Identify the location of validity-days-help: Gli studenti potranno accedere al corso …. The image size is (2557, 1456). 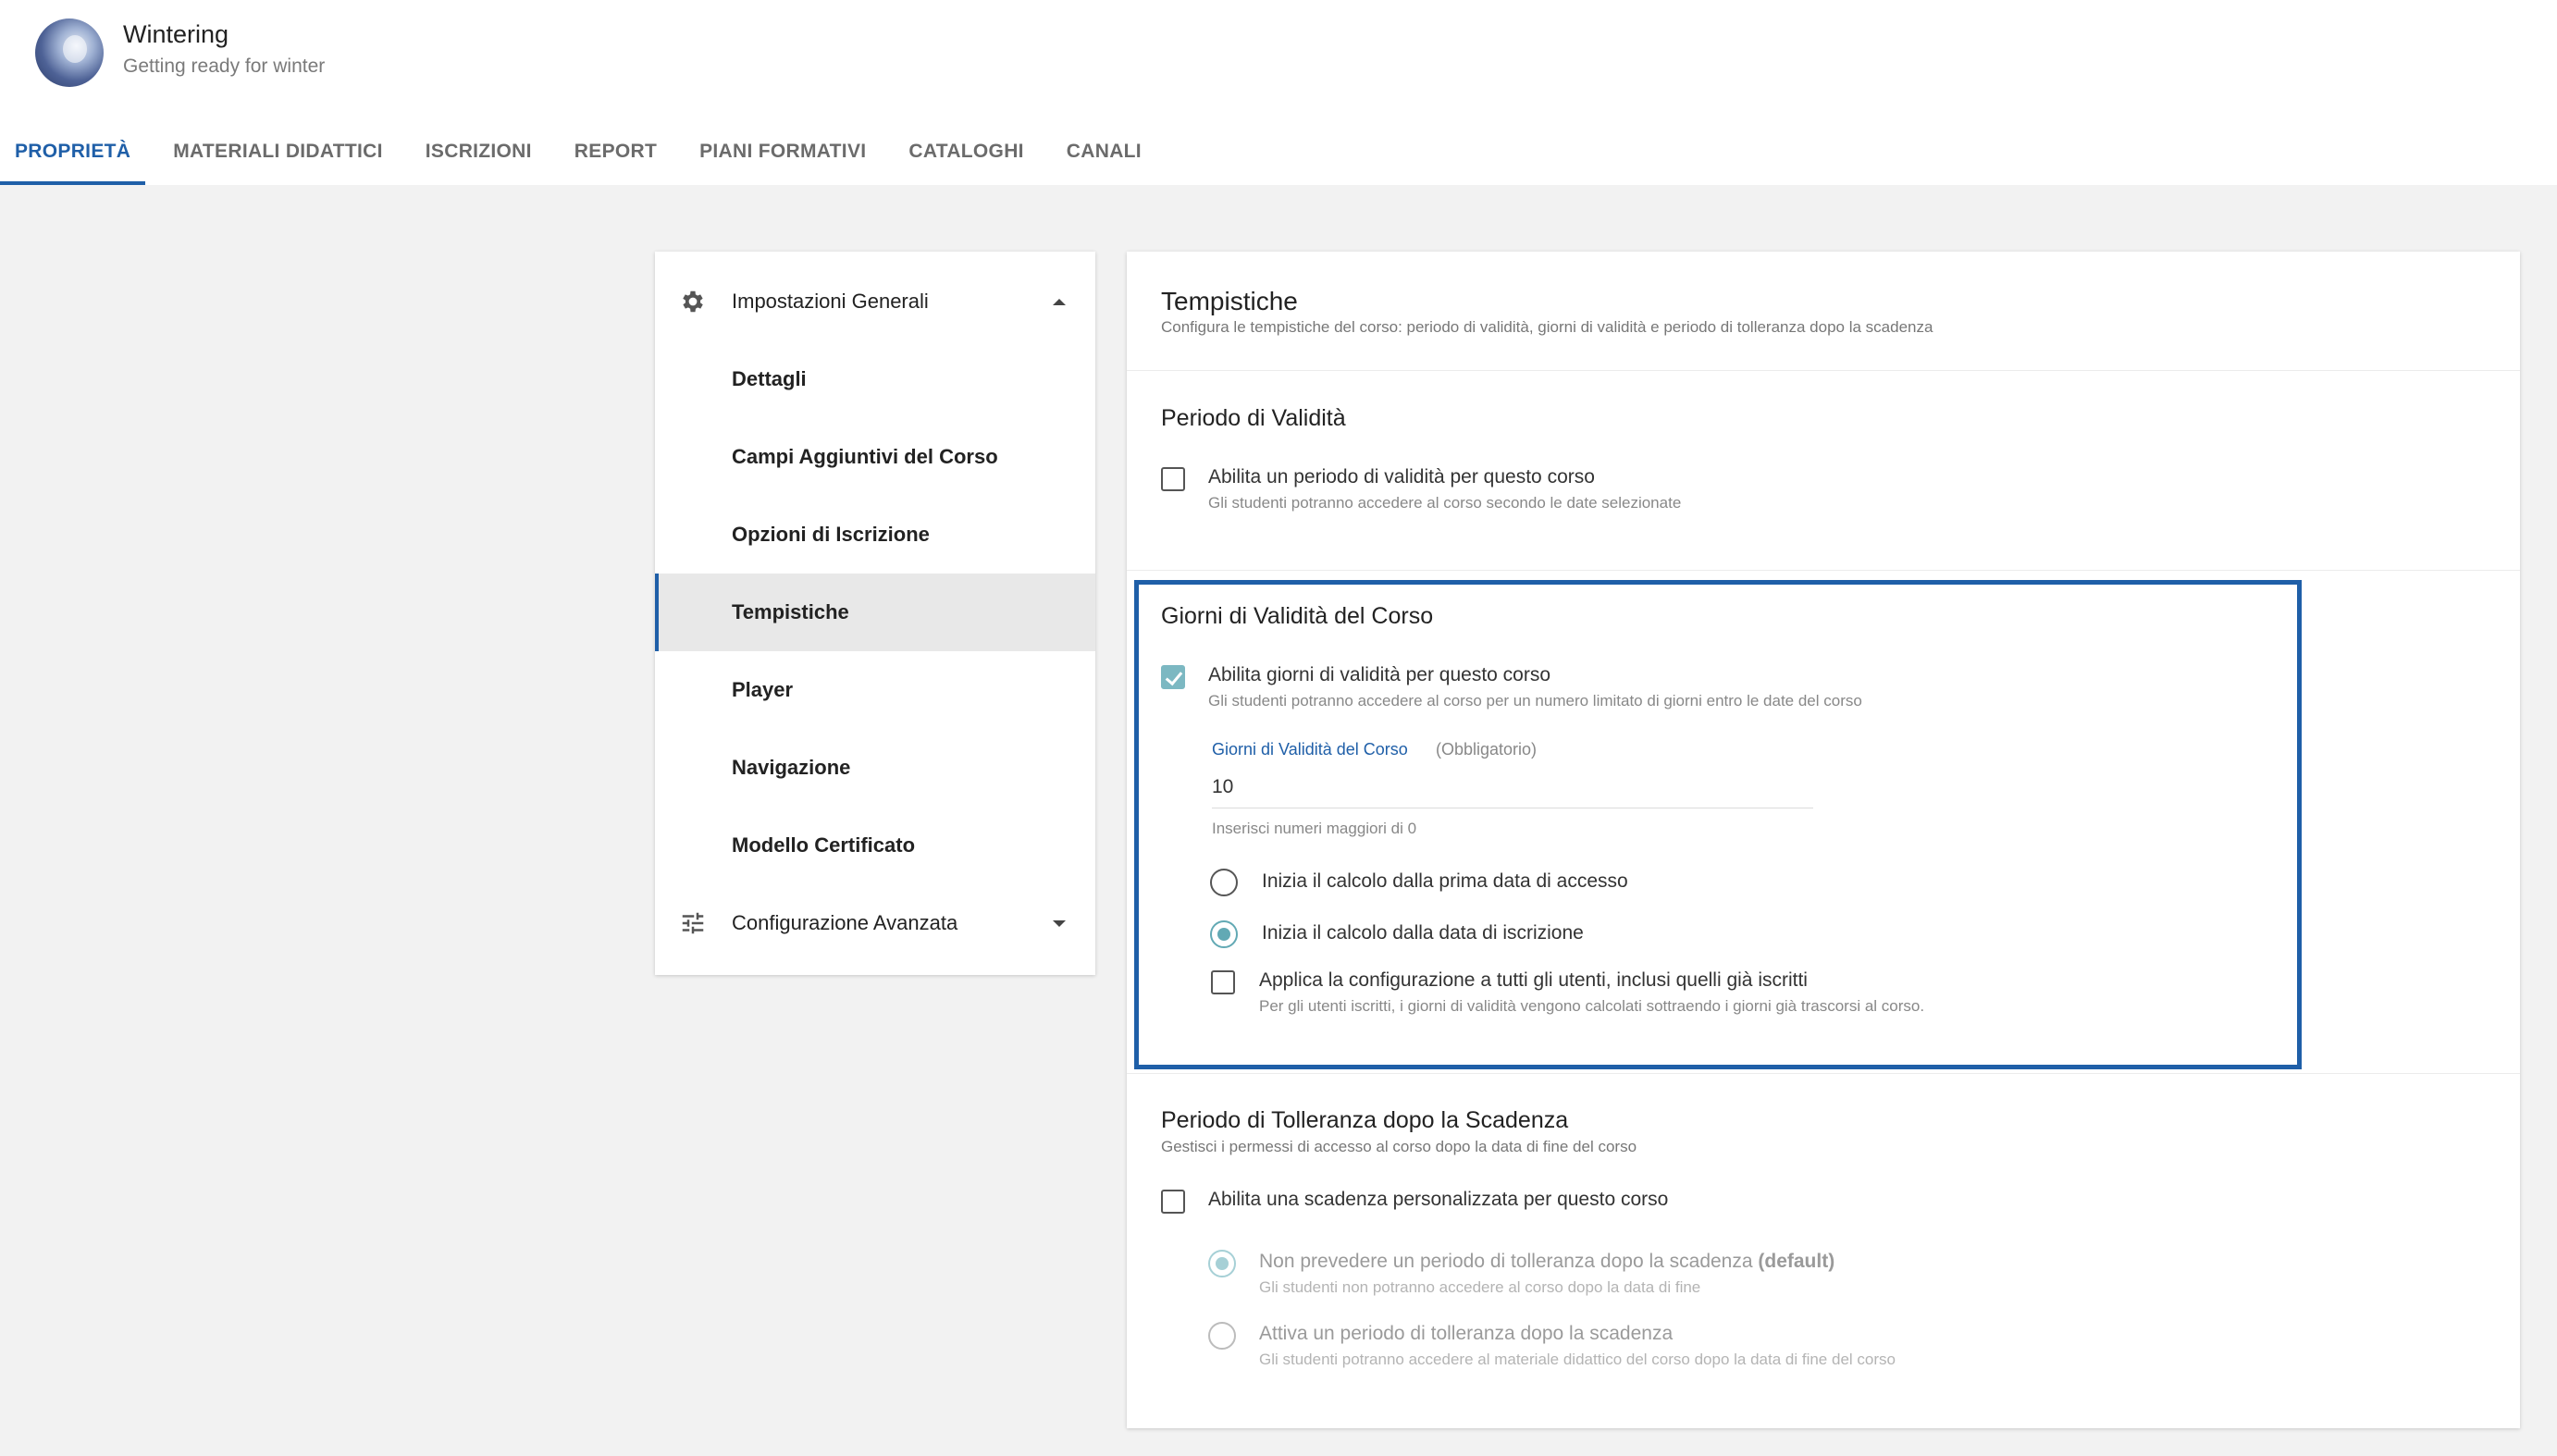
(1535, 700).